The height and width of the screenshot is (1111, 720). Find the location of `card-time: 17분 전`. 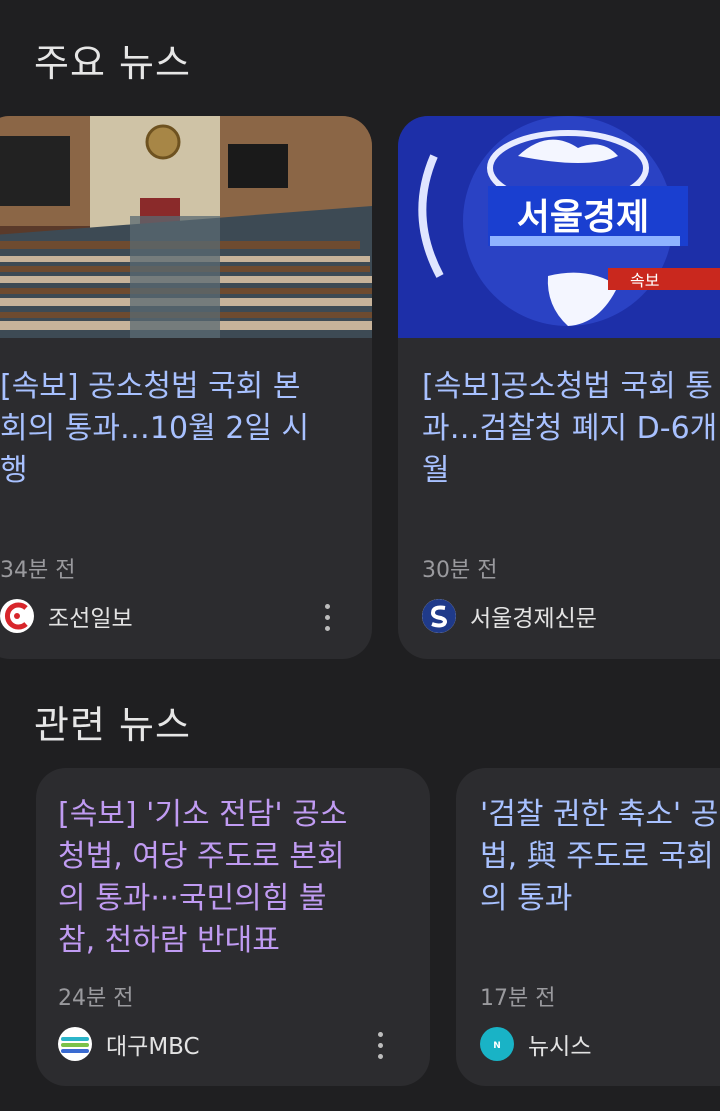

card-time: 17분 전 is located at coordinates (518, 998).